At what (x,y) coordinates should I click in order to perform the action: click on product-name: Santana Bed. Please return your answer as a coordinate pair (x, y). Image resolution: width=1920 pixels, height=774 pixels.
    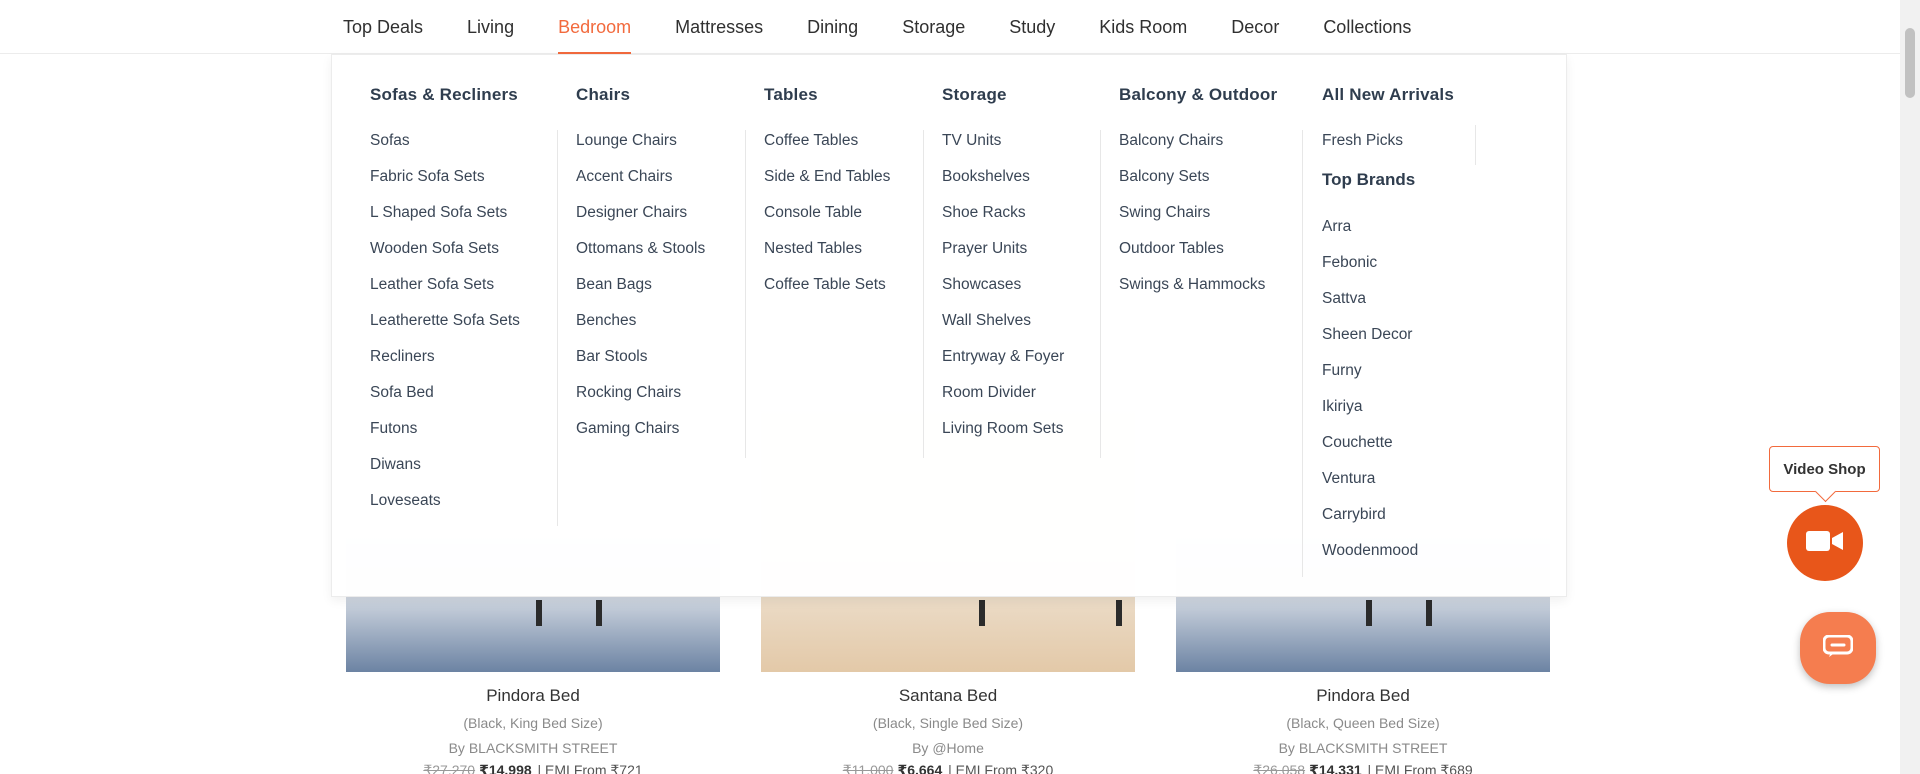
    Looking at the image, I should click on (948, 696).